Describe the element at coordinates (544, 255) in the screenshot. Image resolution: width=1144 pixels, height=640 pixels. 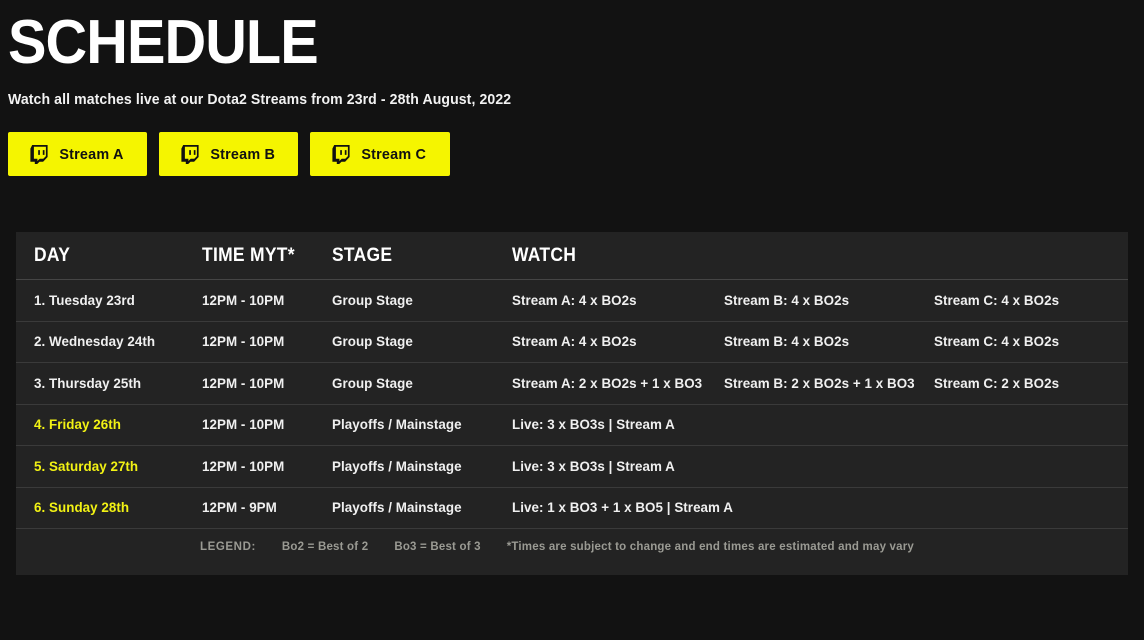
I see `column-header-watch: WATCH` at that location.